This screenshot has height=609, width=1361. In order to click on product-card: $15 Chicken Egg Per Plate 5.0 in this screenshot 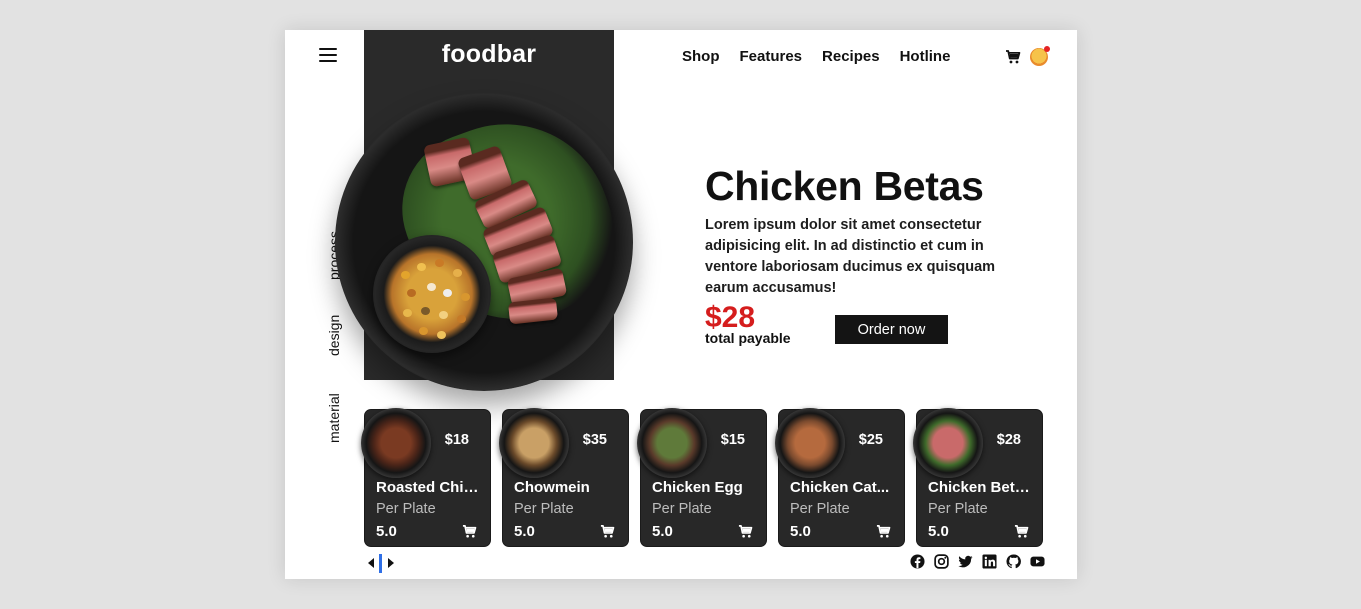, I will do `click(702, 477)`.